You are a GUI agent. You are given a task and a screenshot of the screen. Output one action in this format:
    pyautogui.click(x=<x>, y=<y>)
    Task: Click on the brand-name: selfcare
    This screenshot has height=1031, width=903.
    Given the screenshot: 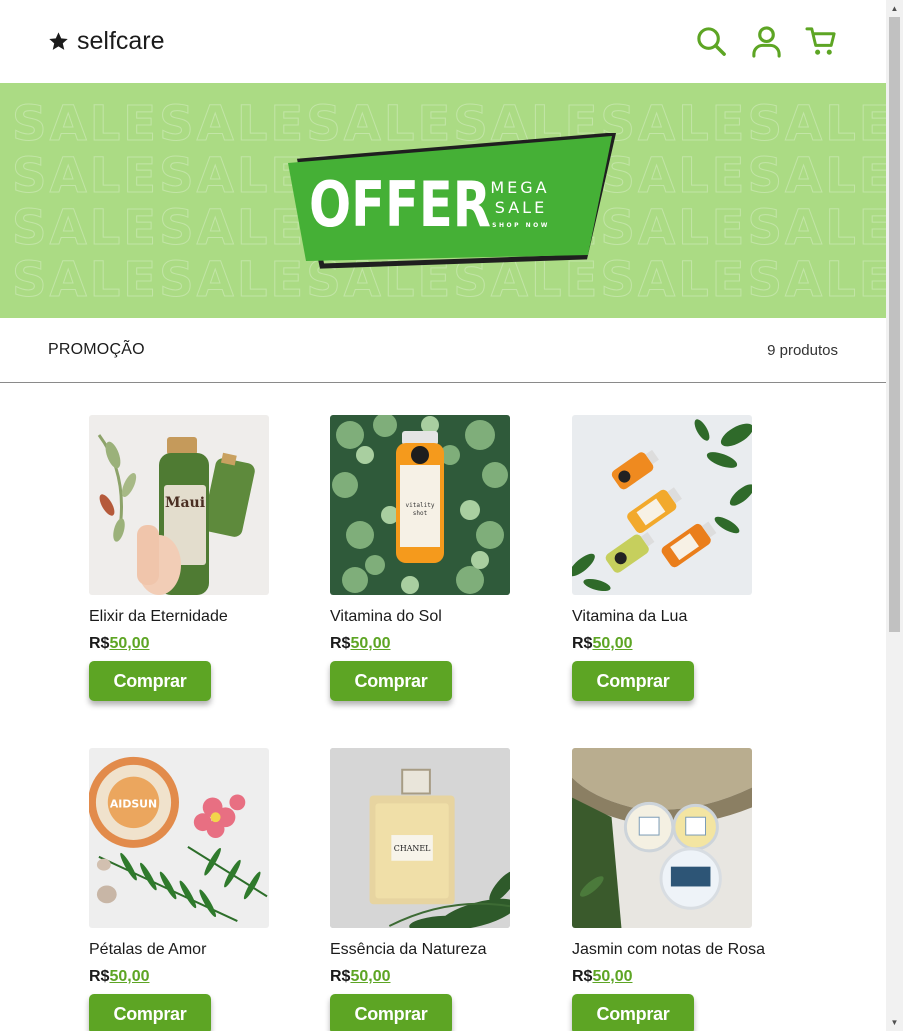 What is the action you would take?
    pyautogui.click(x=121, y=41)
    